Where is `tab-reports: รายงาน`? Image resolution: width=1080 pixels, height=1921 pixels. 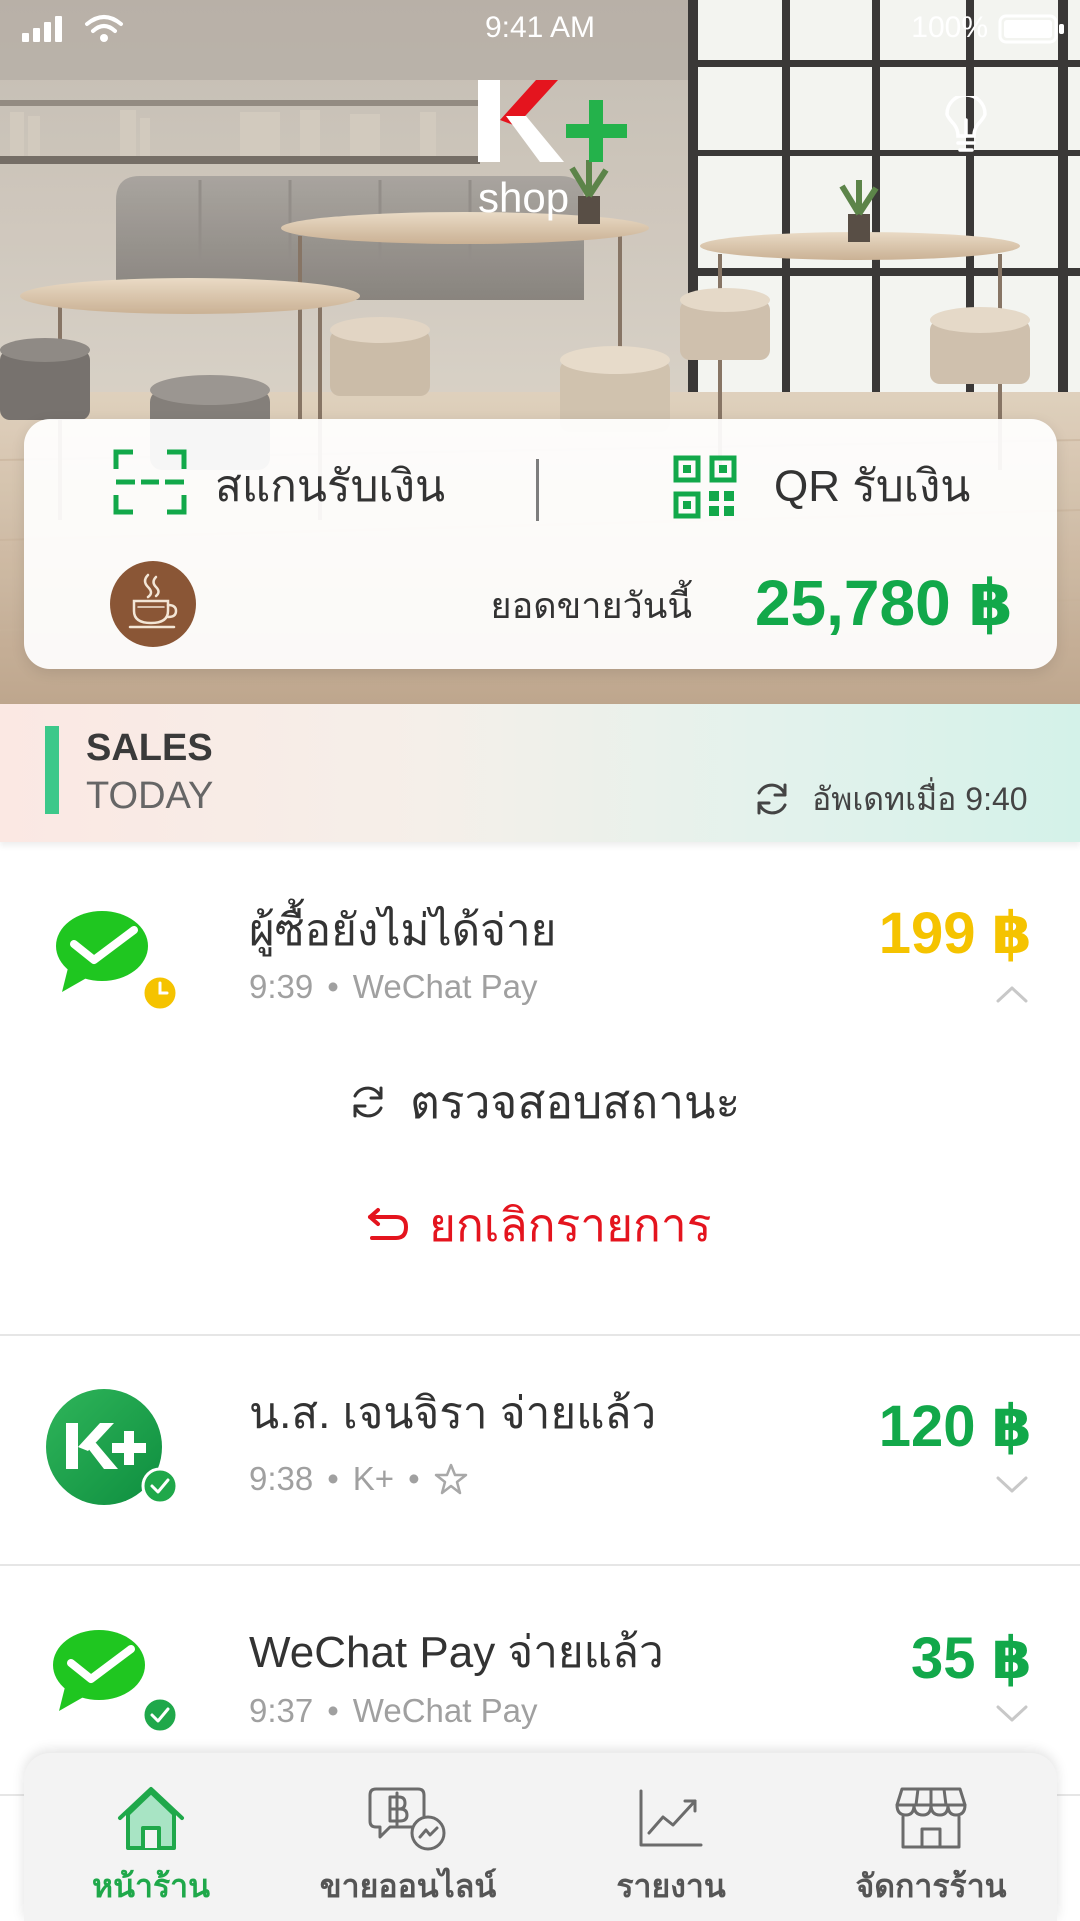 tab-reports: รายงาน is located at coordinates (671, 1837).